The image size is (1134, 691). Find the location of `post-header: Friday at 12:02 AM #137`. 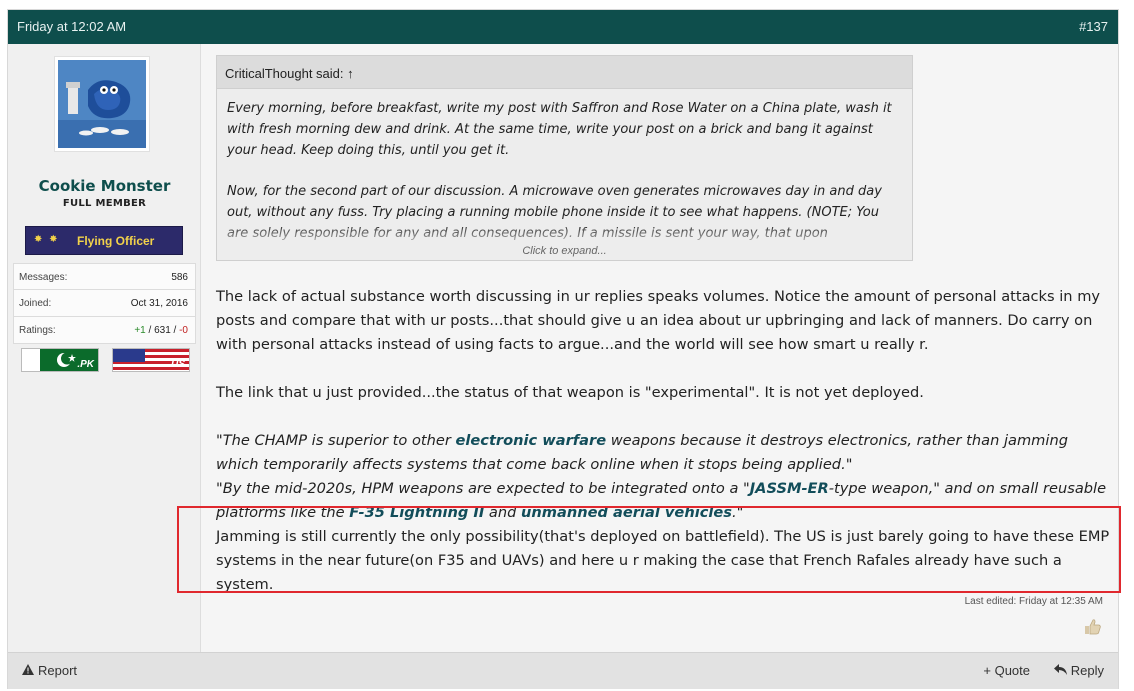

post-header: Friday at 12:02 AM #137 is located at coordinates (563, 27).